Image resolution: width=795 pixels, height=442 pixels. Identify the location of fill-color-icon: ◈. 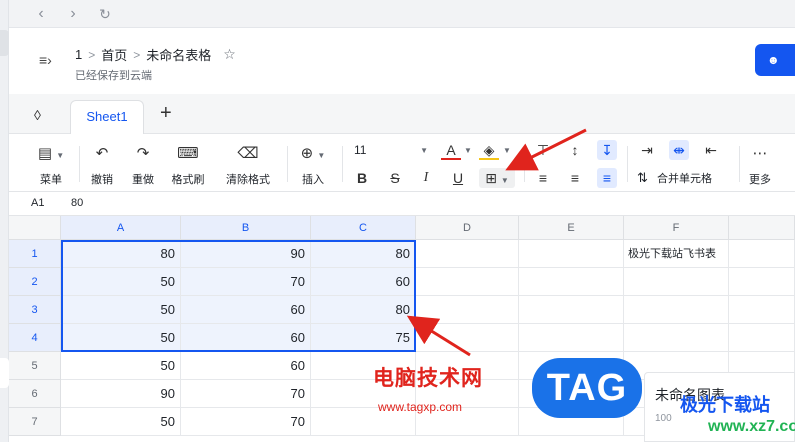
(489, 150).